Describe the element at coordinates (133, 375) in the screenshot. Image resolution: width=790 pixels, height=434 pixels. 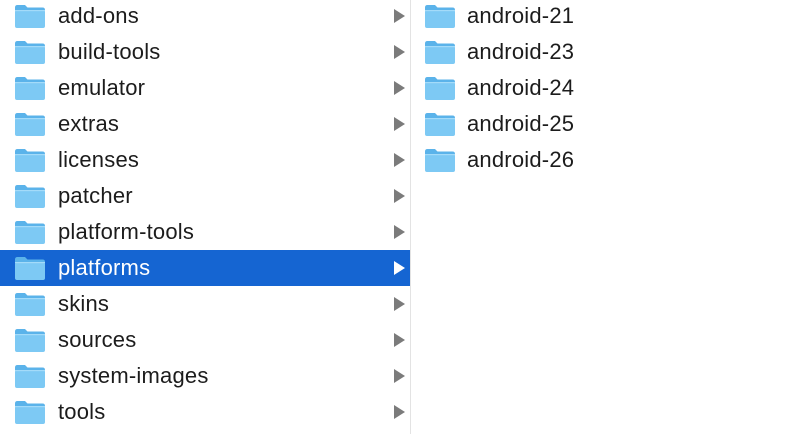
I see `folder-label: system-images` at that location.